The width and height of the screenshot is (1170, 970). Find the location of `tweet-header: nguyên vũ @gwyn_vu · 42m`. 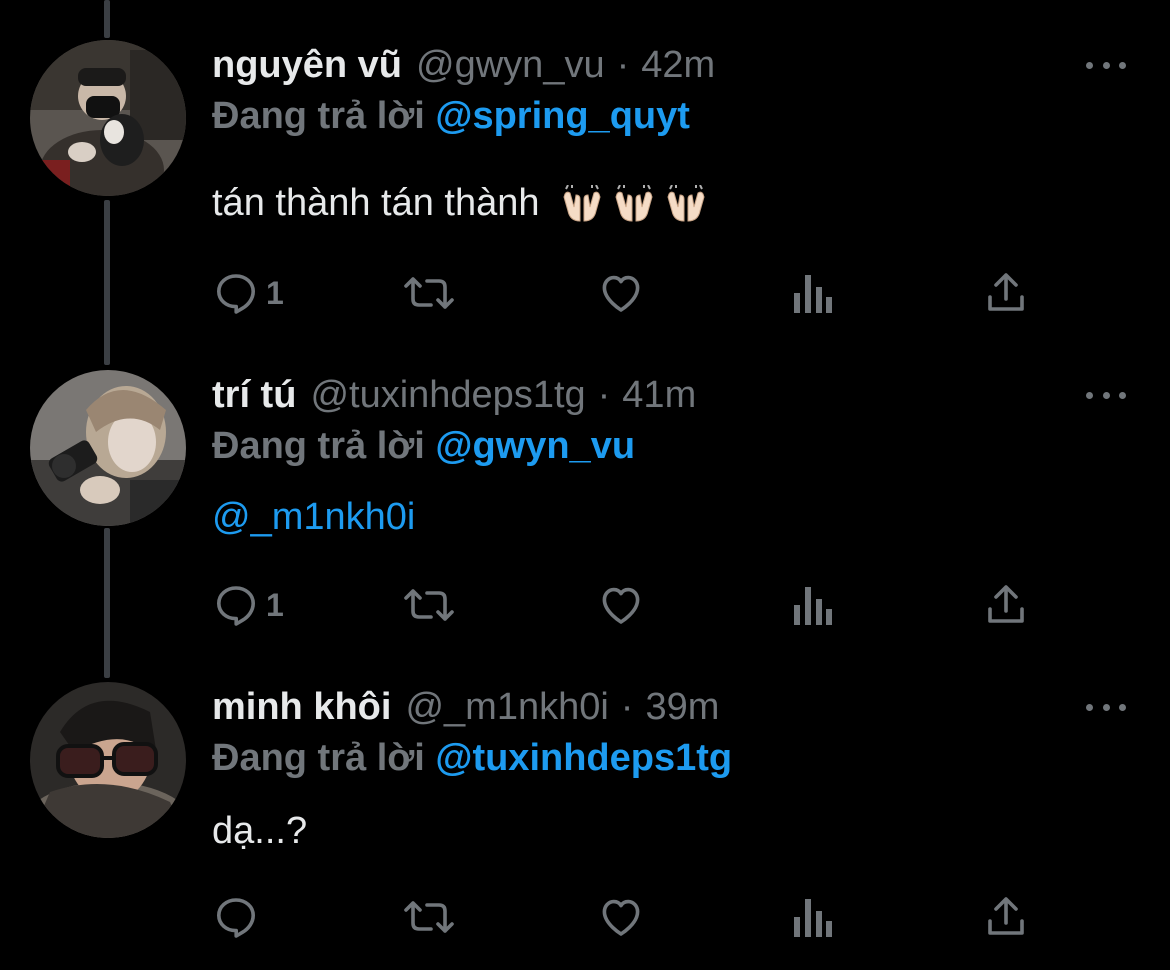

tweet-header: nguyên vũ @gwyn_vu · 42m is located at coordinates (463, 65).